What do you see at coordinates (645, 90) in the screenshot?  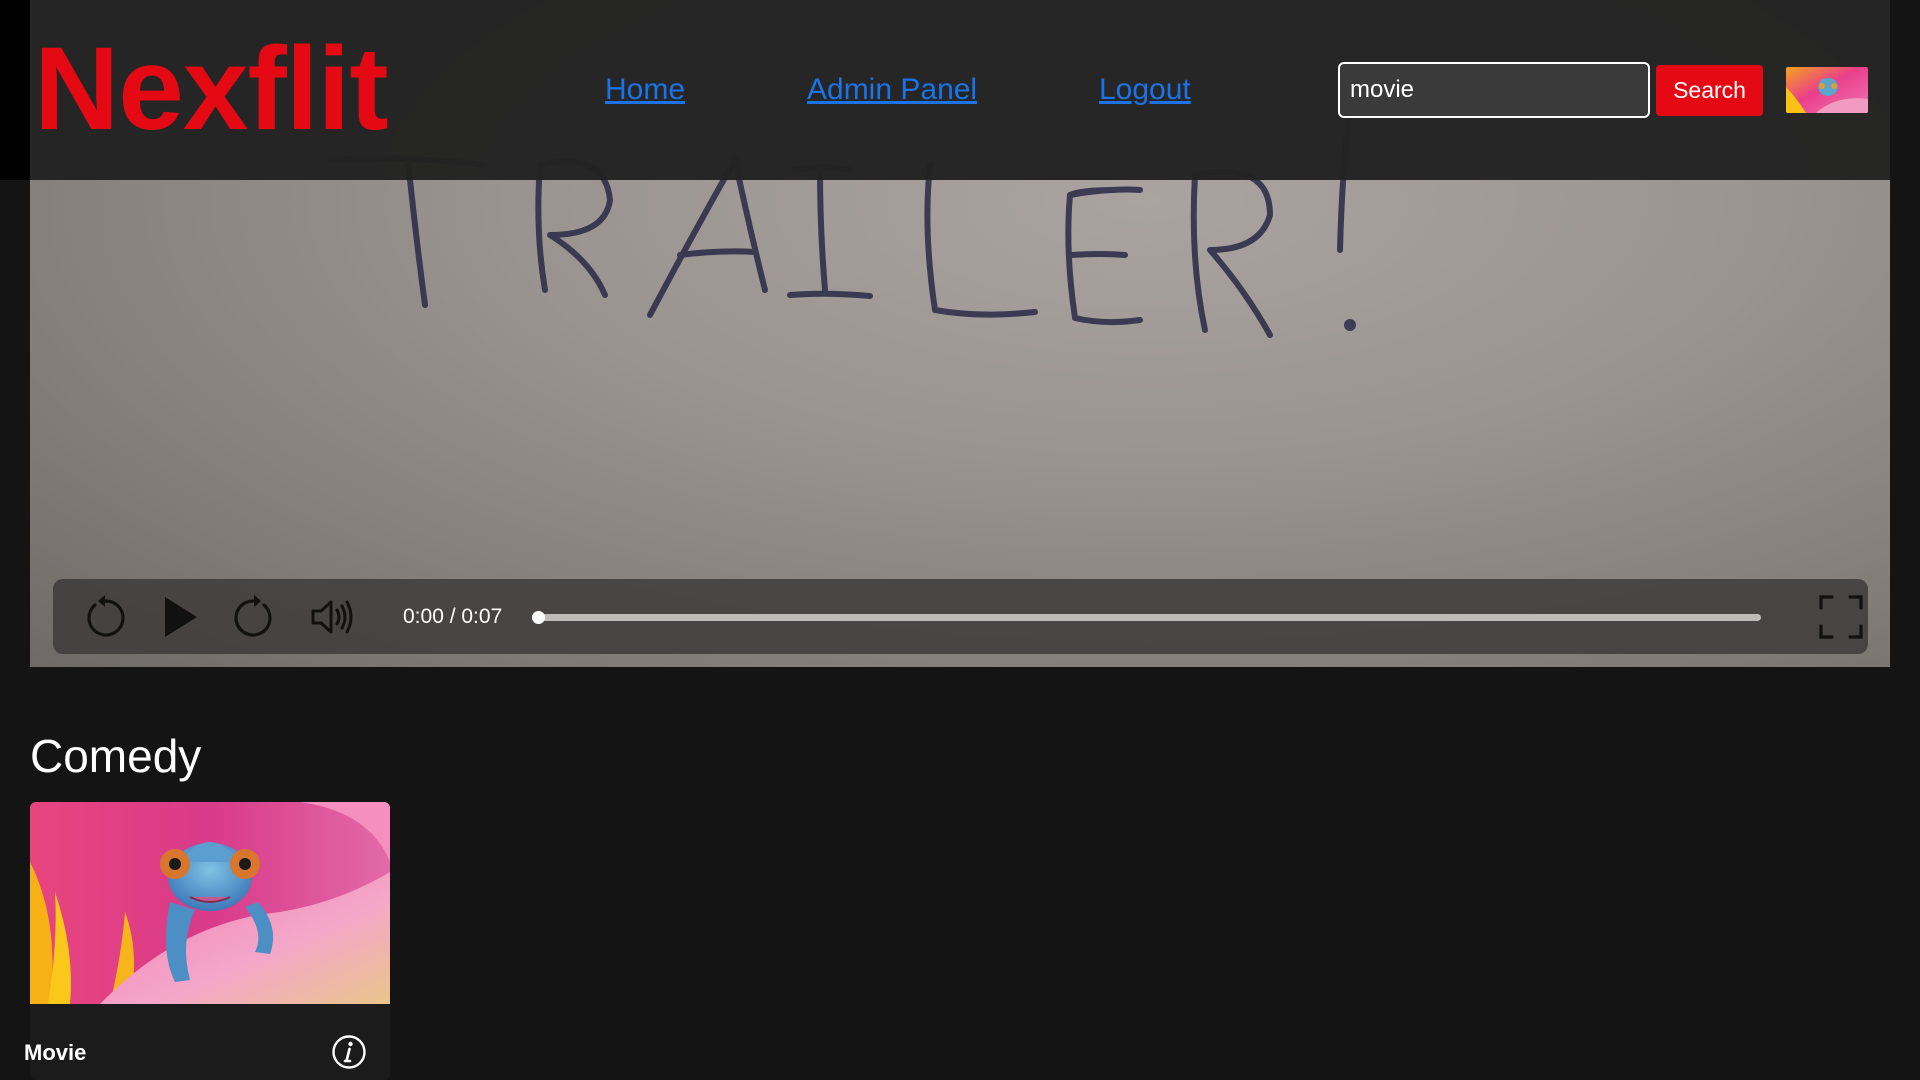 I see `nav-home-link: Home` at bounding box center [645, 90].